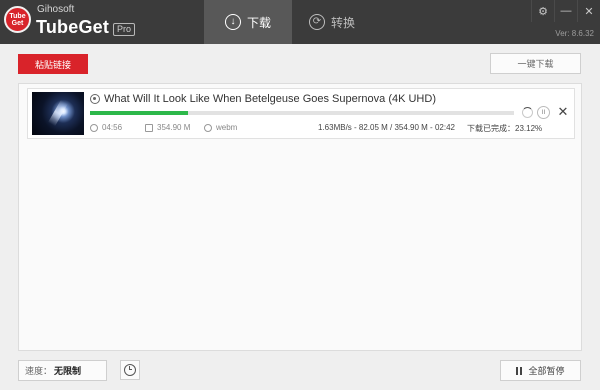 This screenshot has height=390, width=600. I want to click on version-label: Ver: 8.6.32, so click(574, 33).